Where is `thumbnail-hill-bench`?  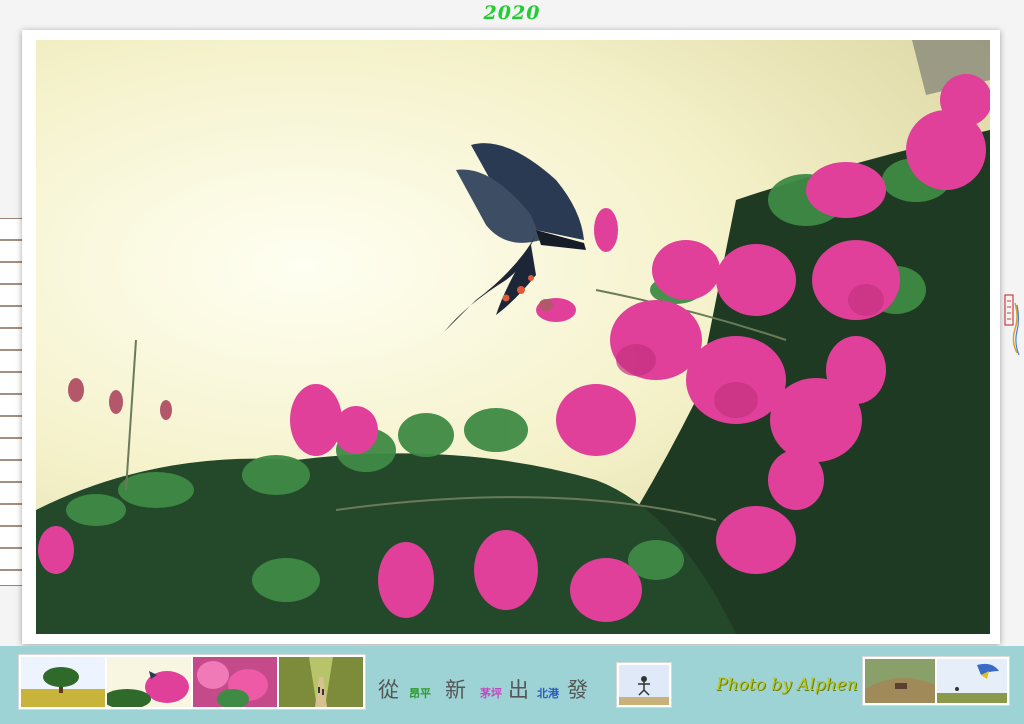
thumbnail-hill-bench is located at coordinates (900, 681).